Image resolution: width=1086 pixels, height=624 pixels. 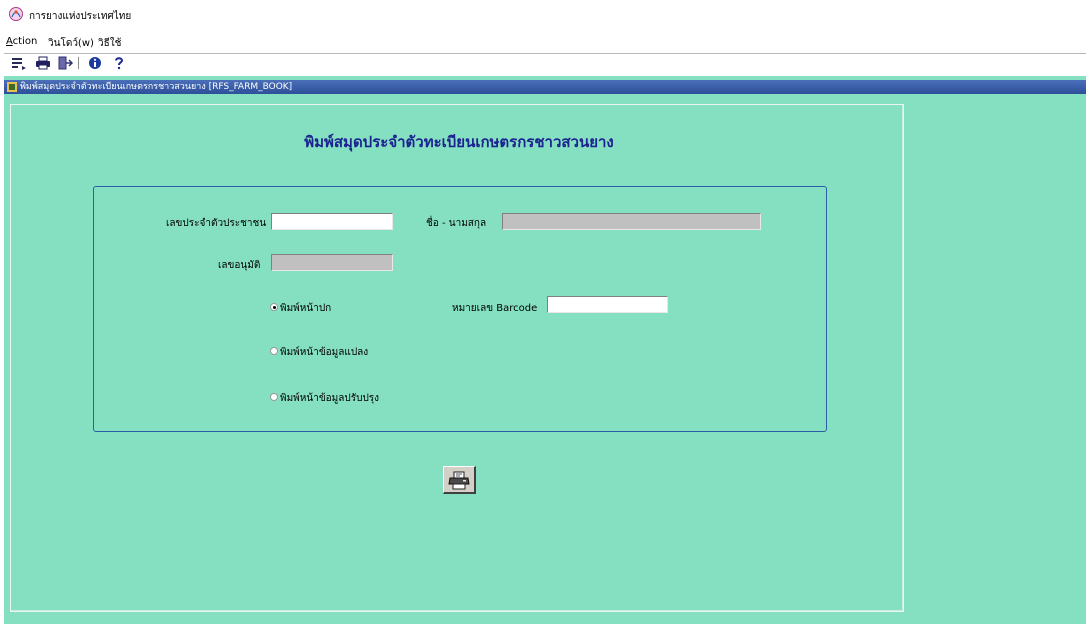 What do you see at coordinates (332, 262) in the screenshot?
I see `approval-no-field` at bounding box center [332, 262].